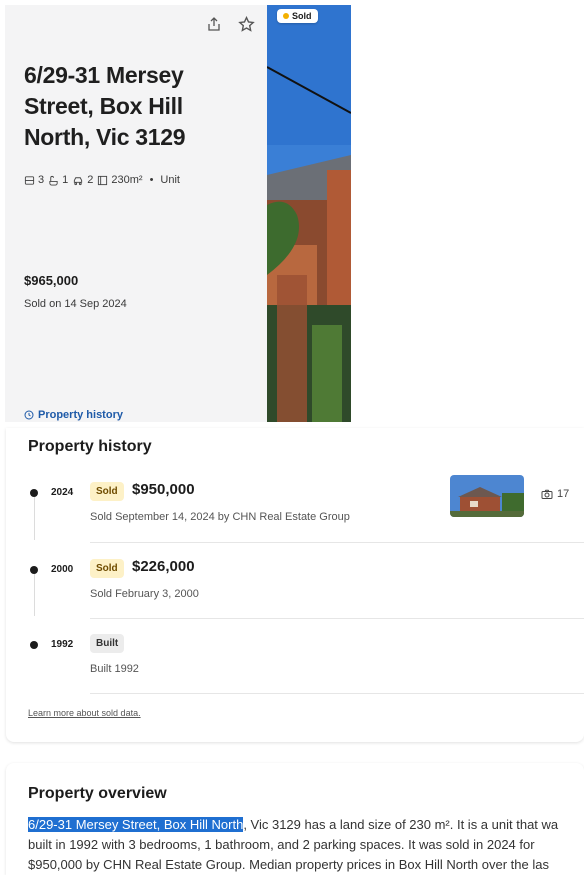 Image resolution: width=584 pixels, height=875 pixels. I want to click on event-description: Built 1992, so click(114, 669).